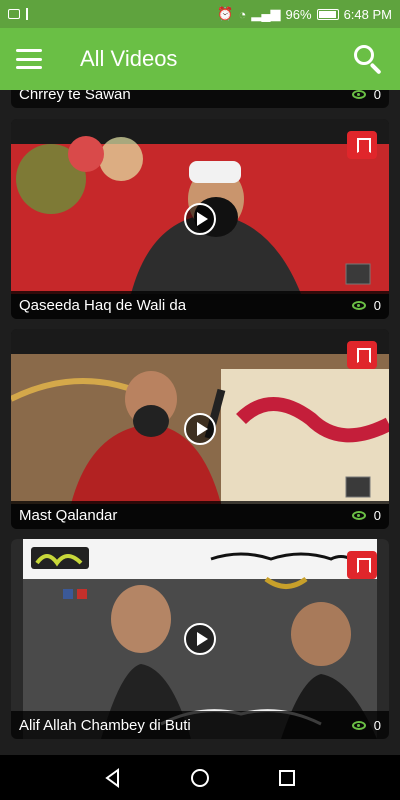 The width and height of the screenshot is (400, 800). Describe the element at coordinates (113, 777) in the screenshot. I see `back-icon` at that location.